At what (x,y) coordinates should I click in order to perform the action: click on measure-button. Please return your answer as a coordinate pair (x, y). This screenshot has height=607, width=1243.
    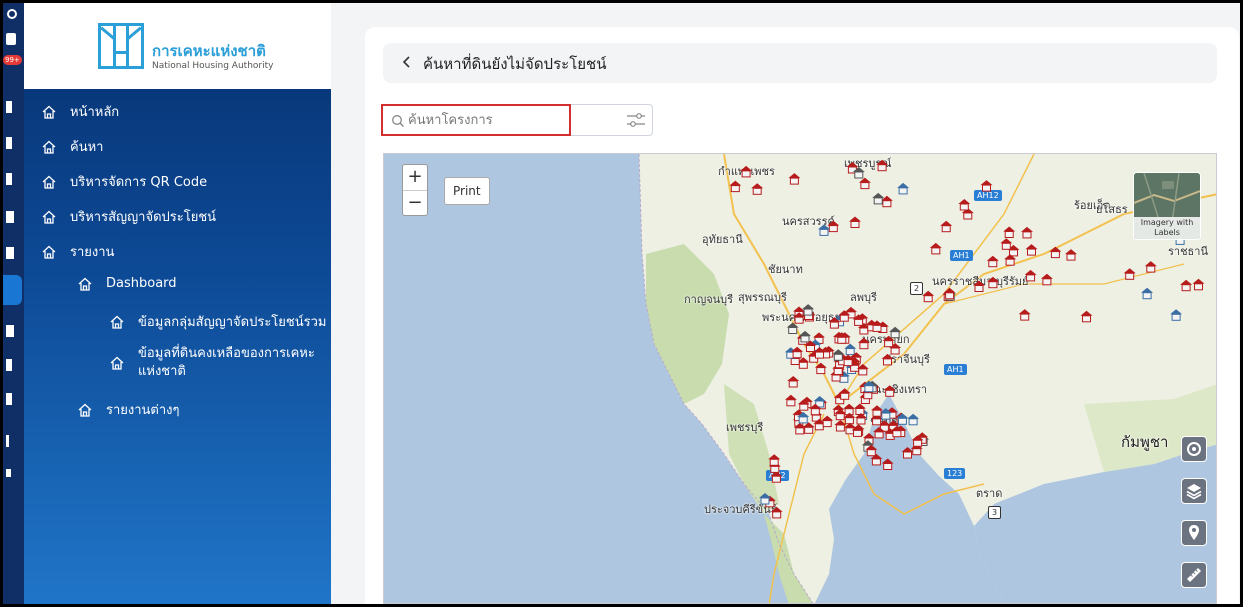
    Looking at the image, I should click on (1194, 575).